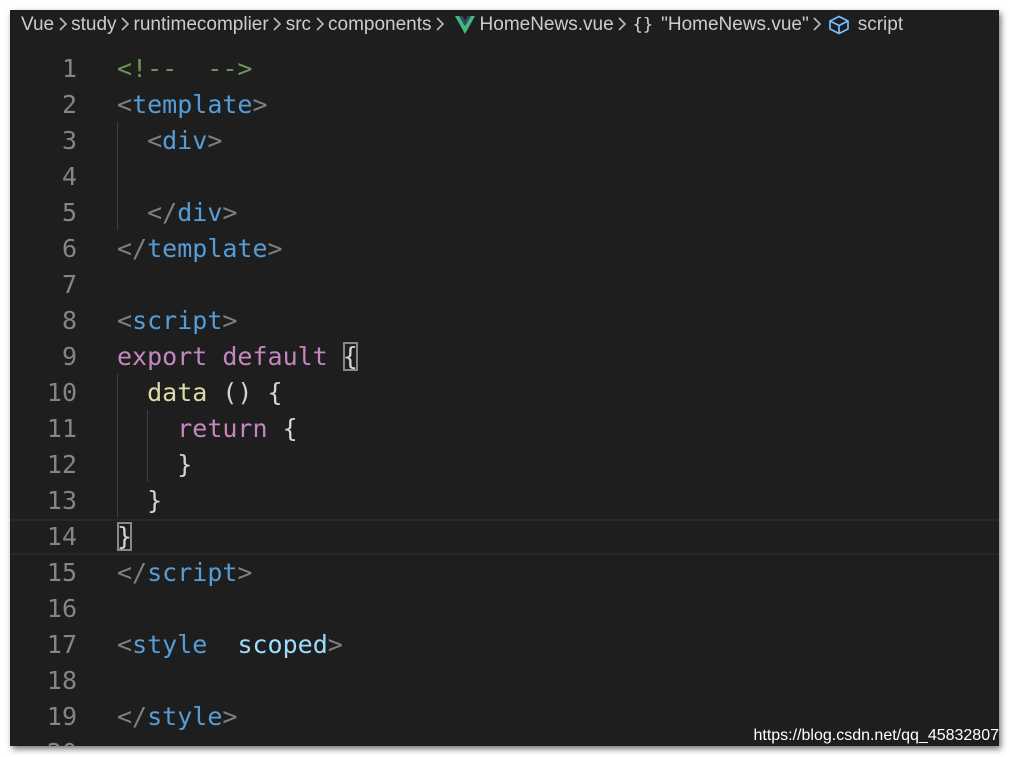 This screenshot has width=1010, height=757. What do you see at coordinates (504, 465) in the screenshot?
I see `code-line: 12 }` at bounding box center [504, 465].